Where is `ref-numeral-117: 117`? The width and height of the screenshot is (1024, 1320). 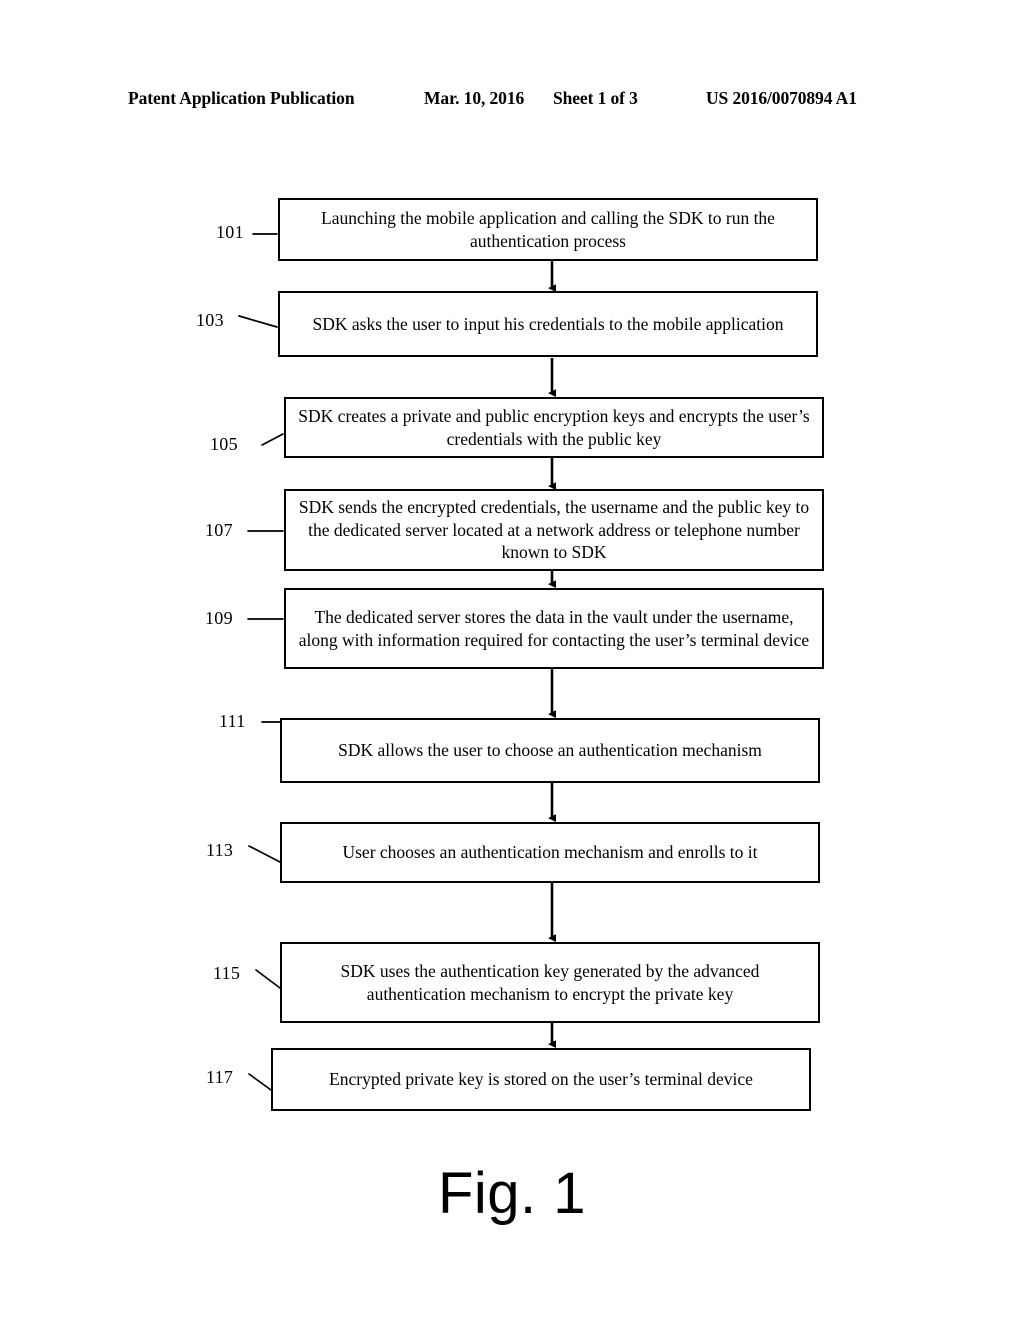 ref-numeral-117: 117 is located at coordinates (220, 1077).